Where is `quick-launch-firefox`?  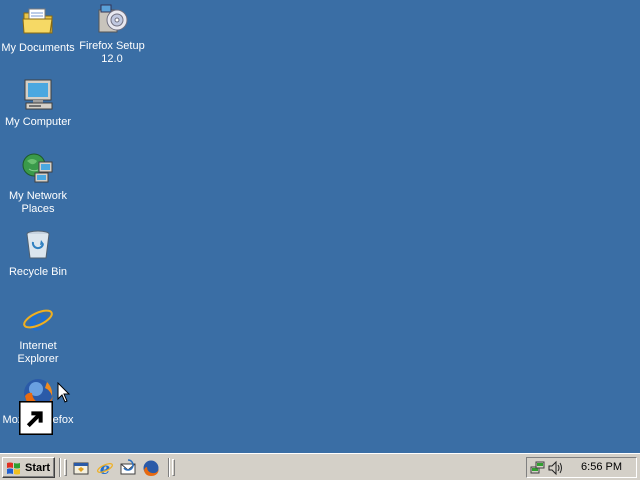 quick-launch-firefox is located at coordinates (151, 468).